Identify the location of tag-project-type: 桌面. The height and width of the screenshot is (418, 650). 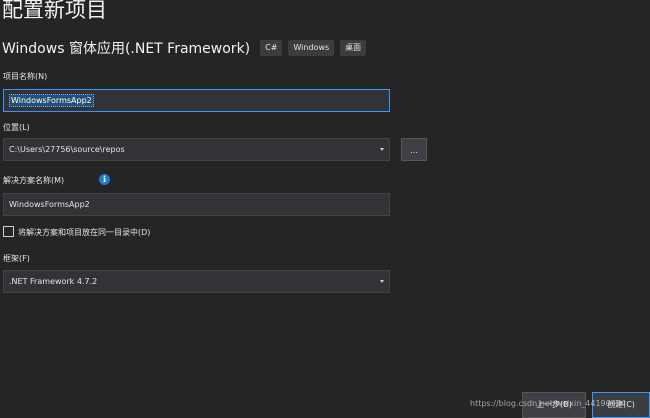
(353, 48).